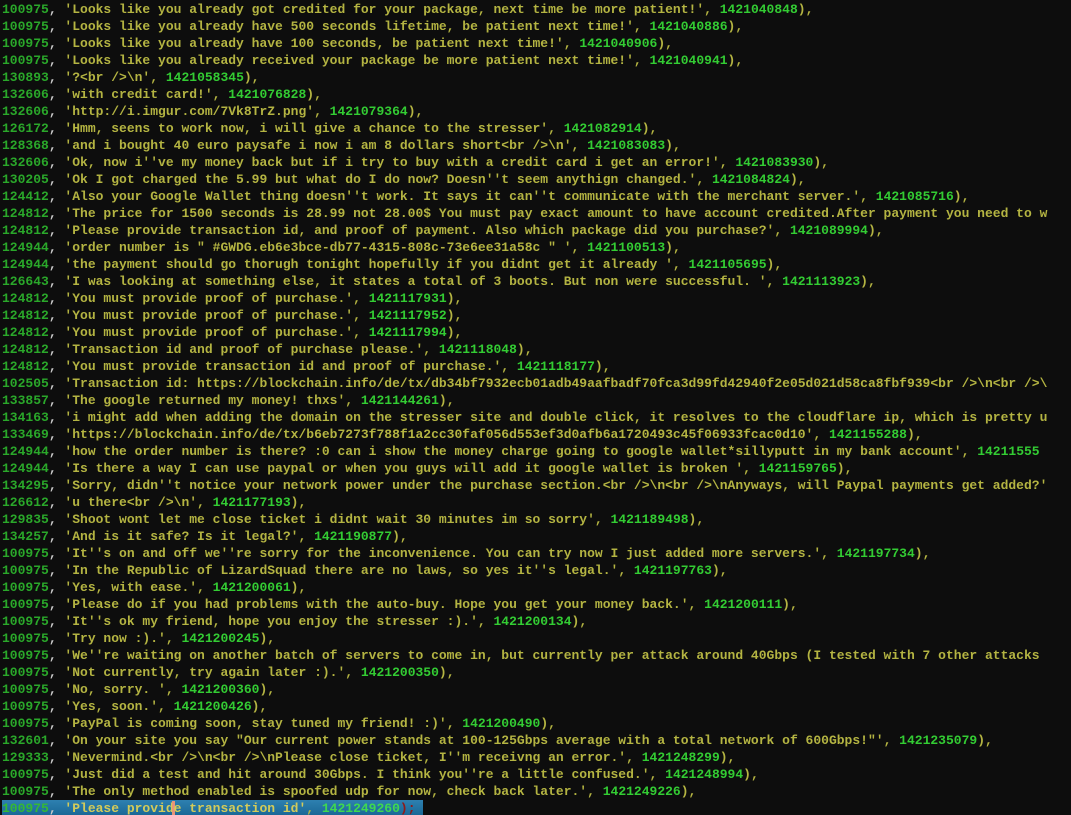 The height and width of the screenshot is (815, 1071). I want to click on timestamp: 1421200061, so click(251, 587).